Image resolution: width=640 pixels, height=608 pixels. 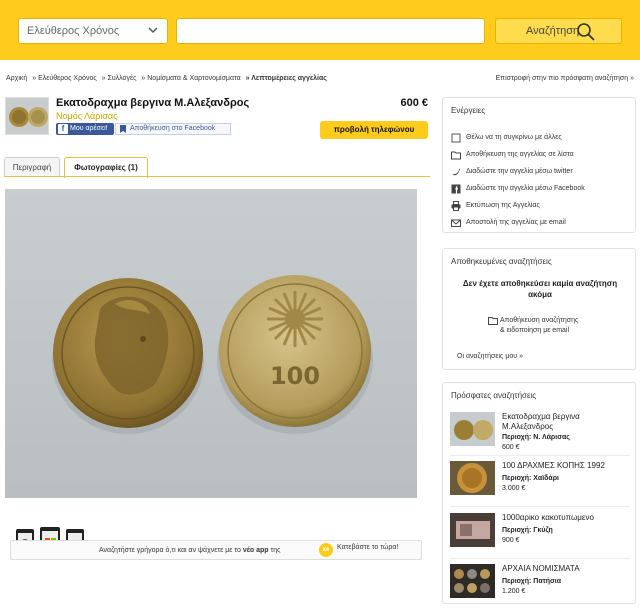 I want to click on listing-thumbnail, so click(x=27, y=116).